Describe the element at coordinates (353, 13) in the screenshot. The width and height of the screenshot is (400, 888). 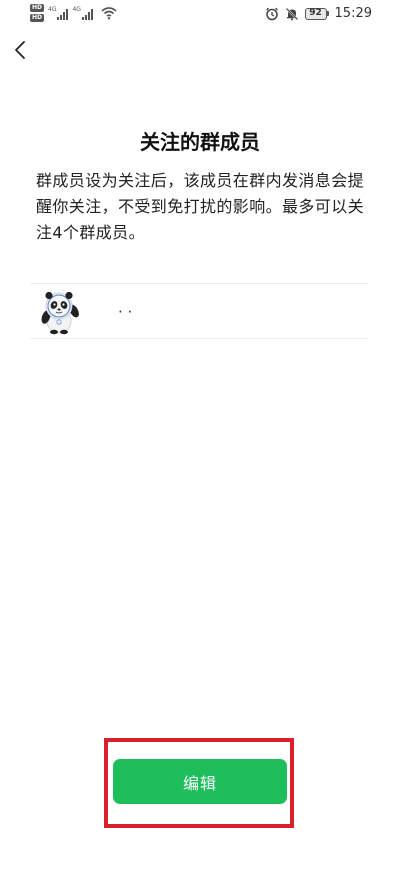
I see `clock: 15:29` at that location.